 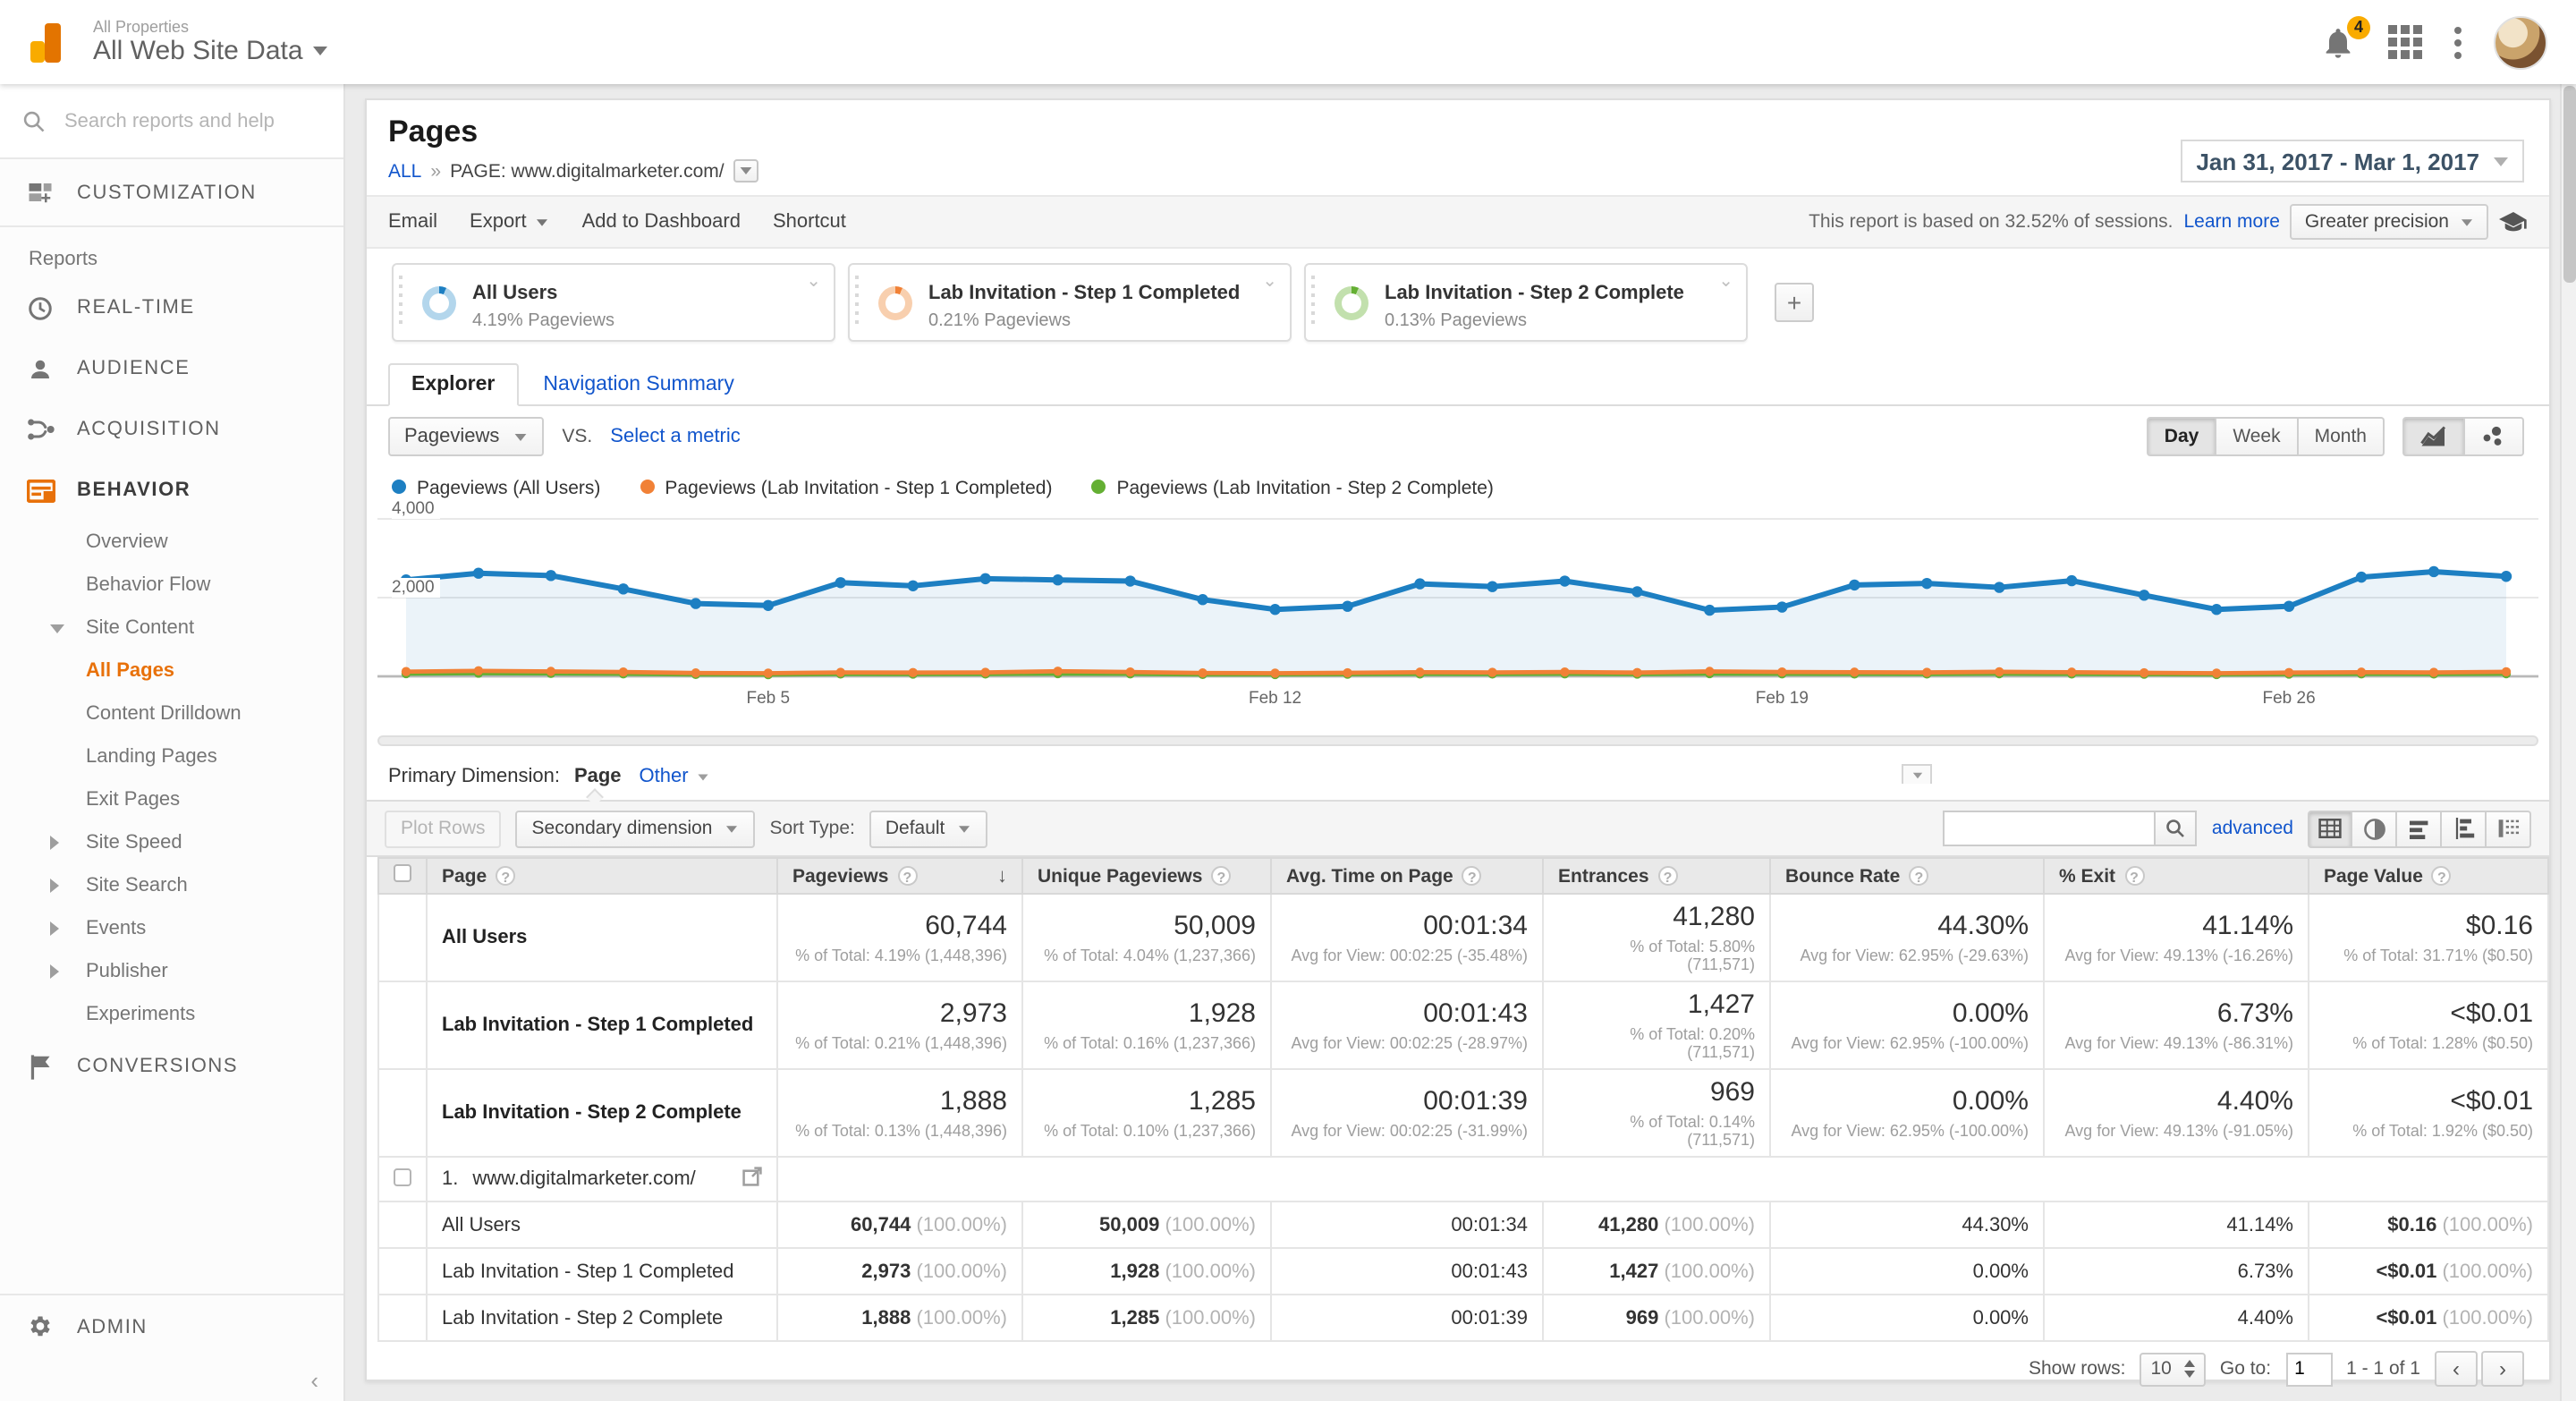 What do you see at coordinates (2458, 42) in the screenshot?
I see `more-menu-button` at bounding box center [2458, 42].